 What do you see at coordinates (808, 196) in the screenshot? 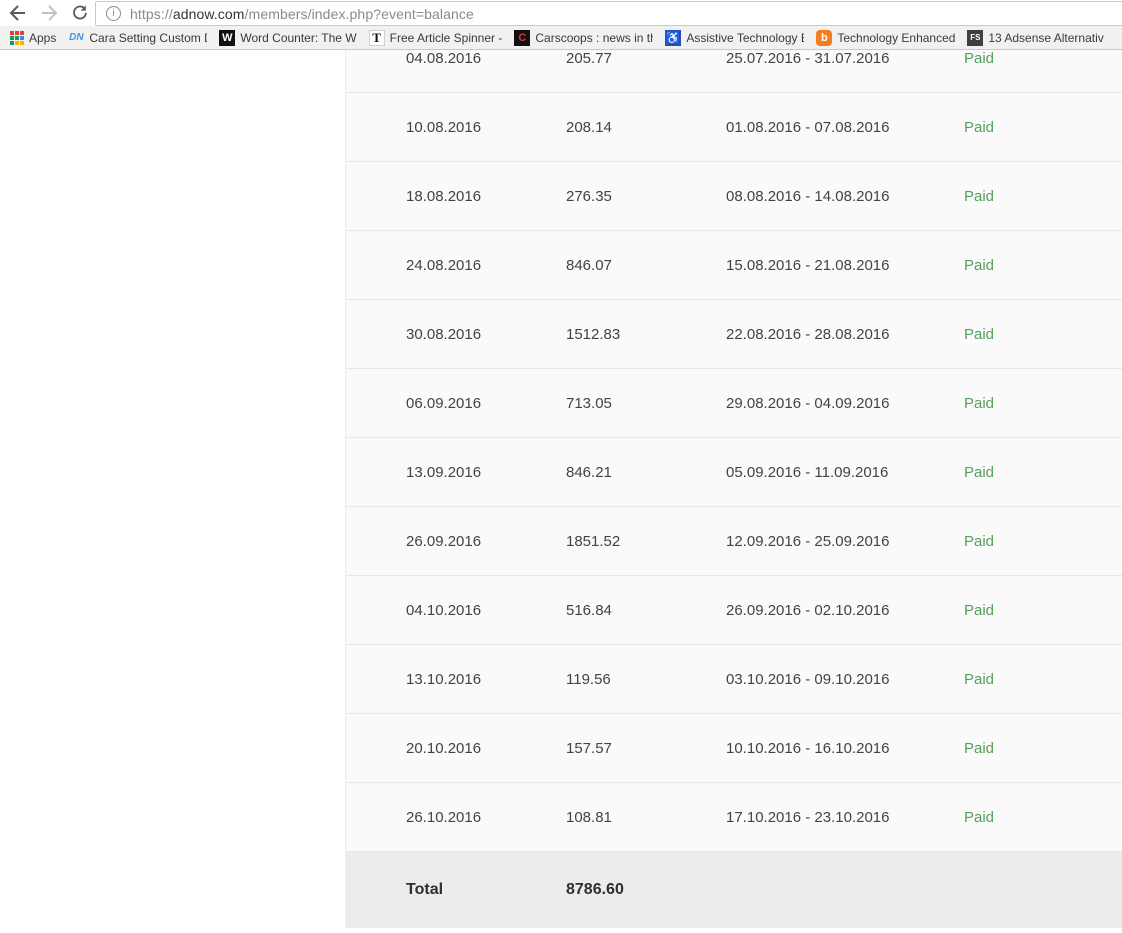
I see `payment-period: 08.08.2016 - 14.08.2016` at bounding box center [808, 196].